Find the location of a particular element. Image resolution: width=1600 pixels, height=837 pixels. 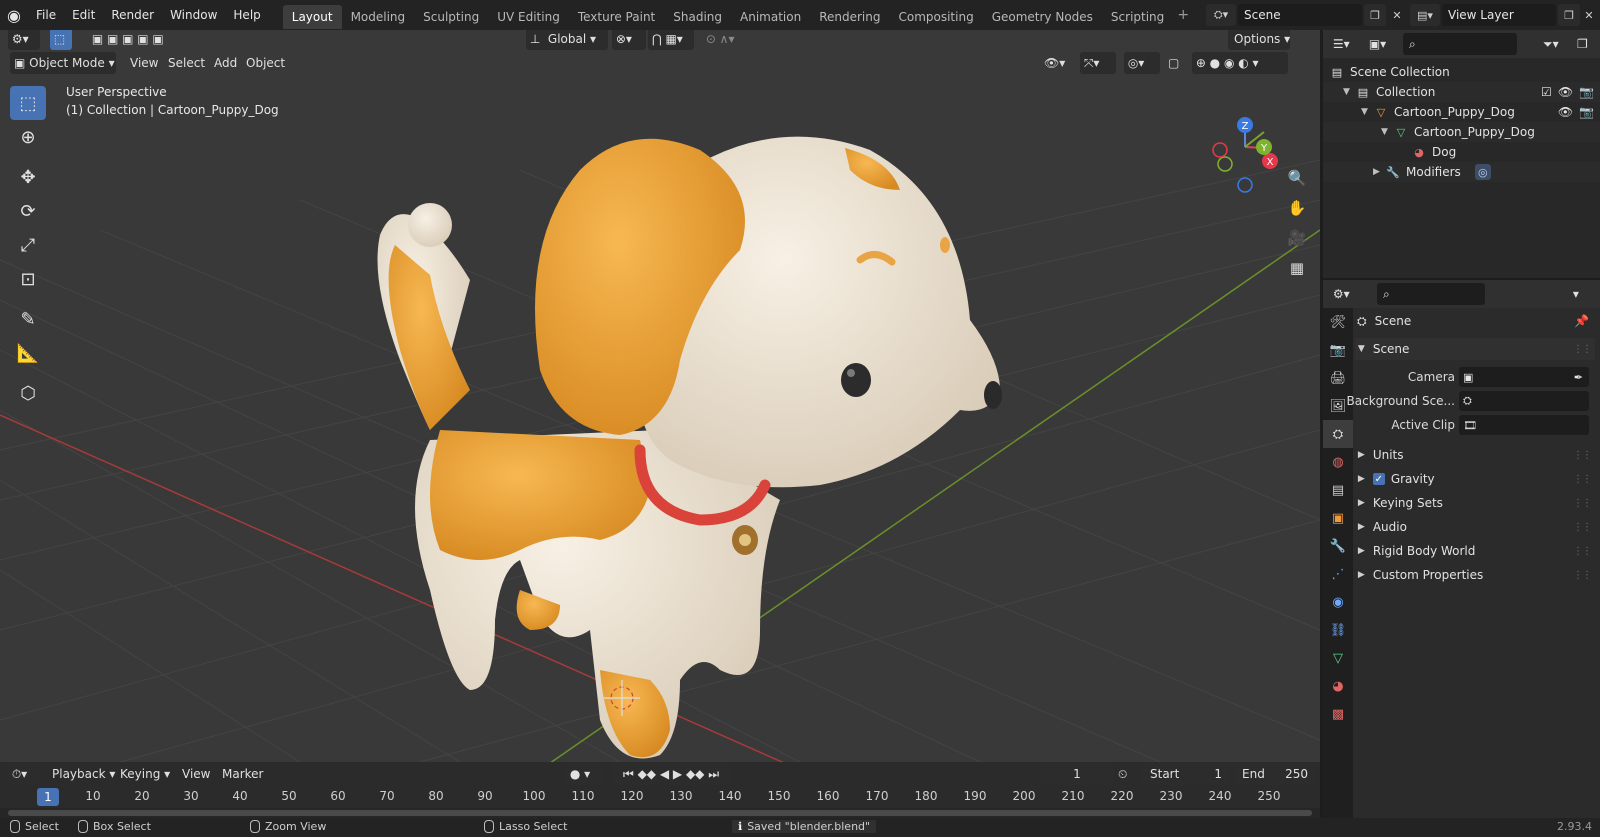

tab-particles-icon: ⋰ is located at coordinates (1338, 574).